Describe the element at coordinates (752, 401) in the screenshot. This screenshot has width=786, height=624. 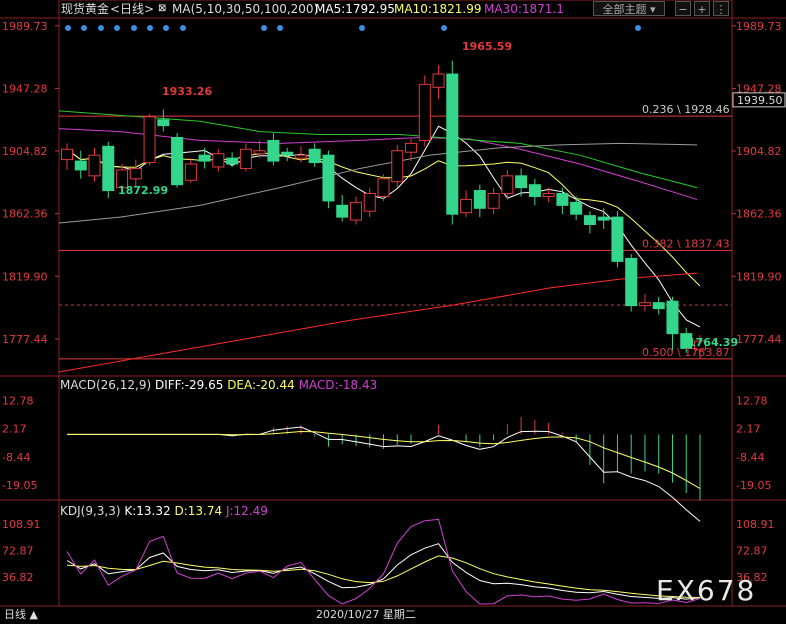
I see `macd-axis-right: 12.78` at that location.